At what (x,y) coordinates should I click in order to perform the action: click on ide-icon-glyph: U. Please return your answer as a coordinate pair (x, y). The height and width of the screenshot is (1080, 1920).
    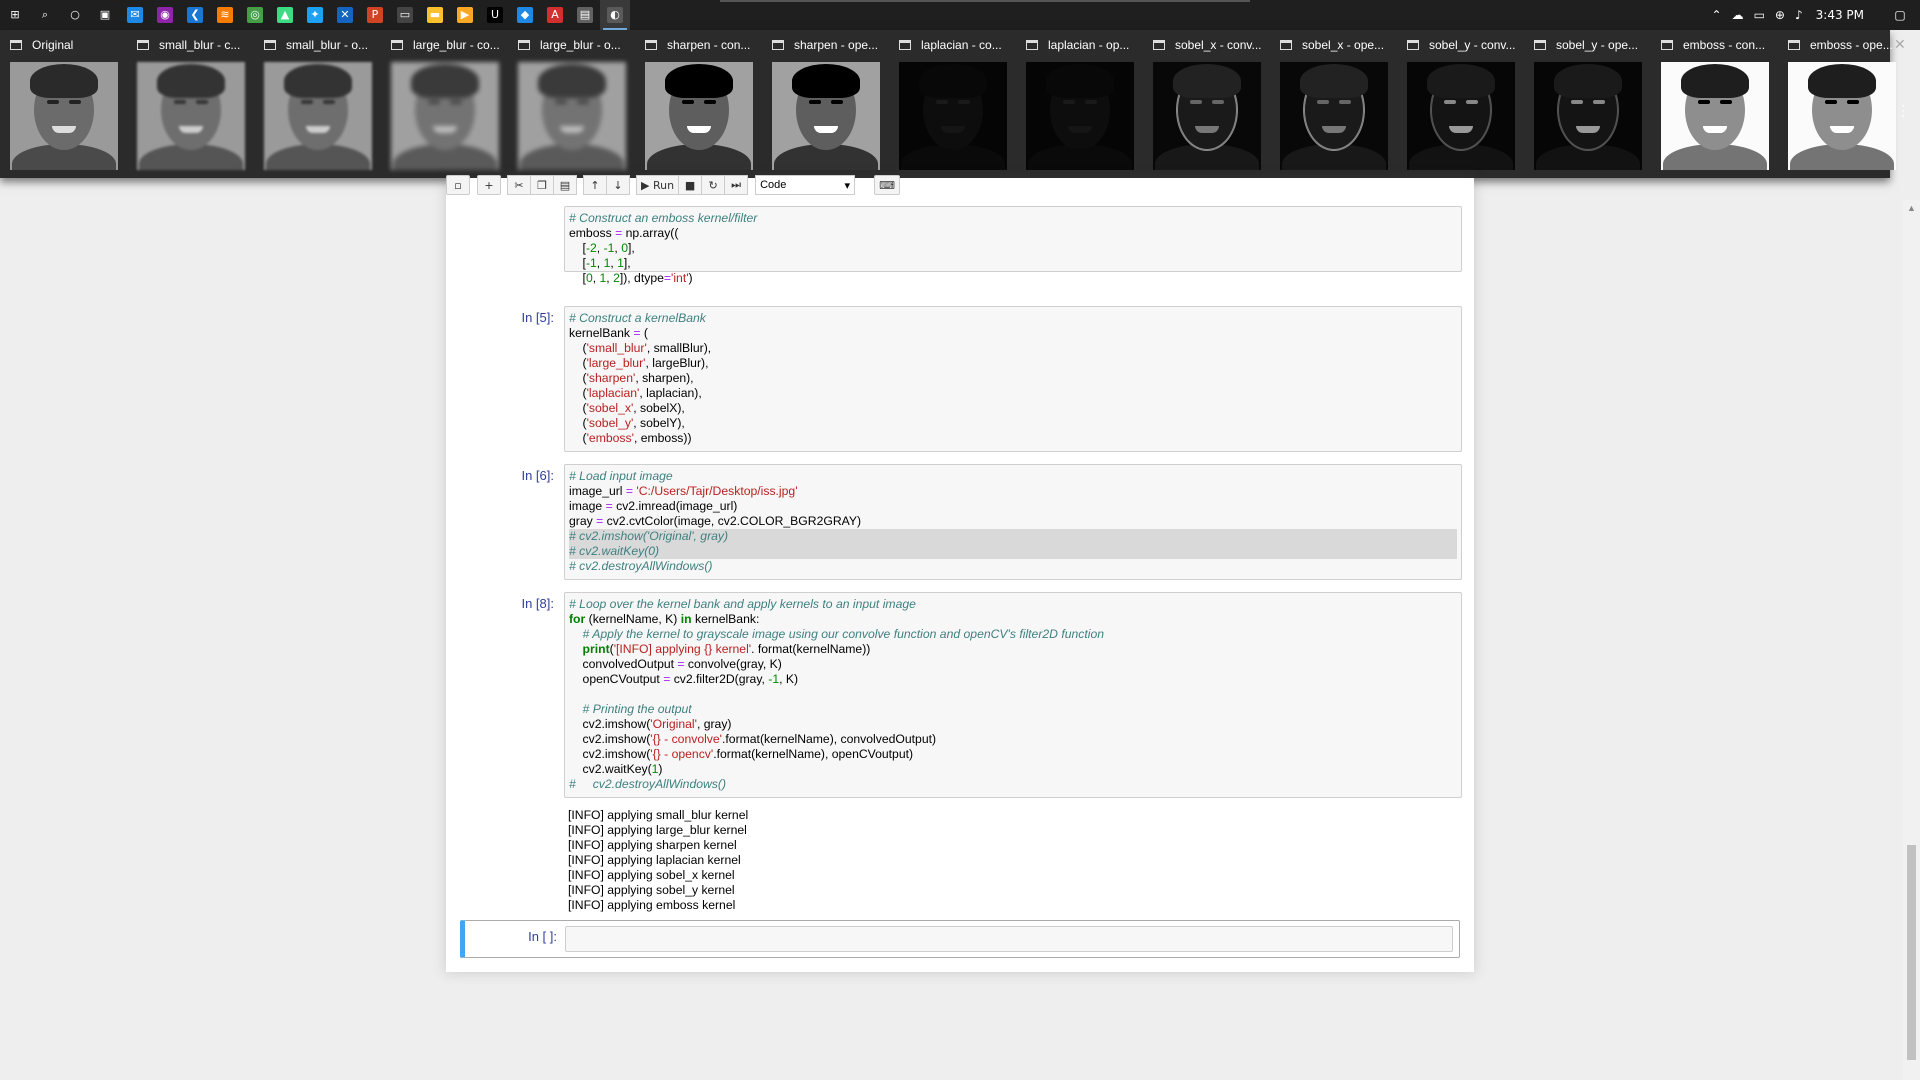
    Looking at the image, I should click on (495, 15).